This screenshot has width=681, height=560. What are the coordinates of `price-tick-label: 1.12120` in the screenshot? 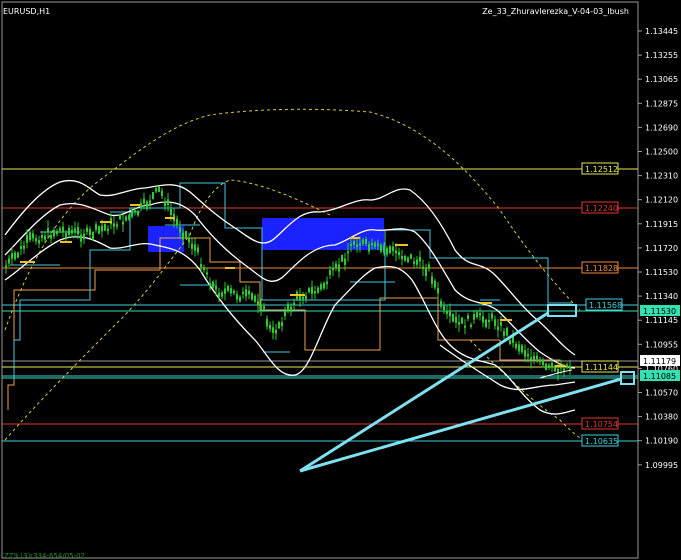 It's located at (661, 200).